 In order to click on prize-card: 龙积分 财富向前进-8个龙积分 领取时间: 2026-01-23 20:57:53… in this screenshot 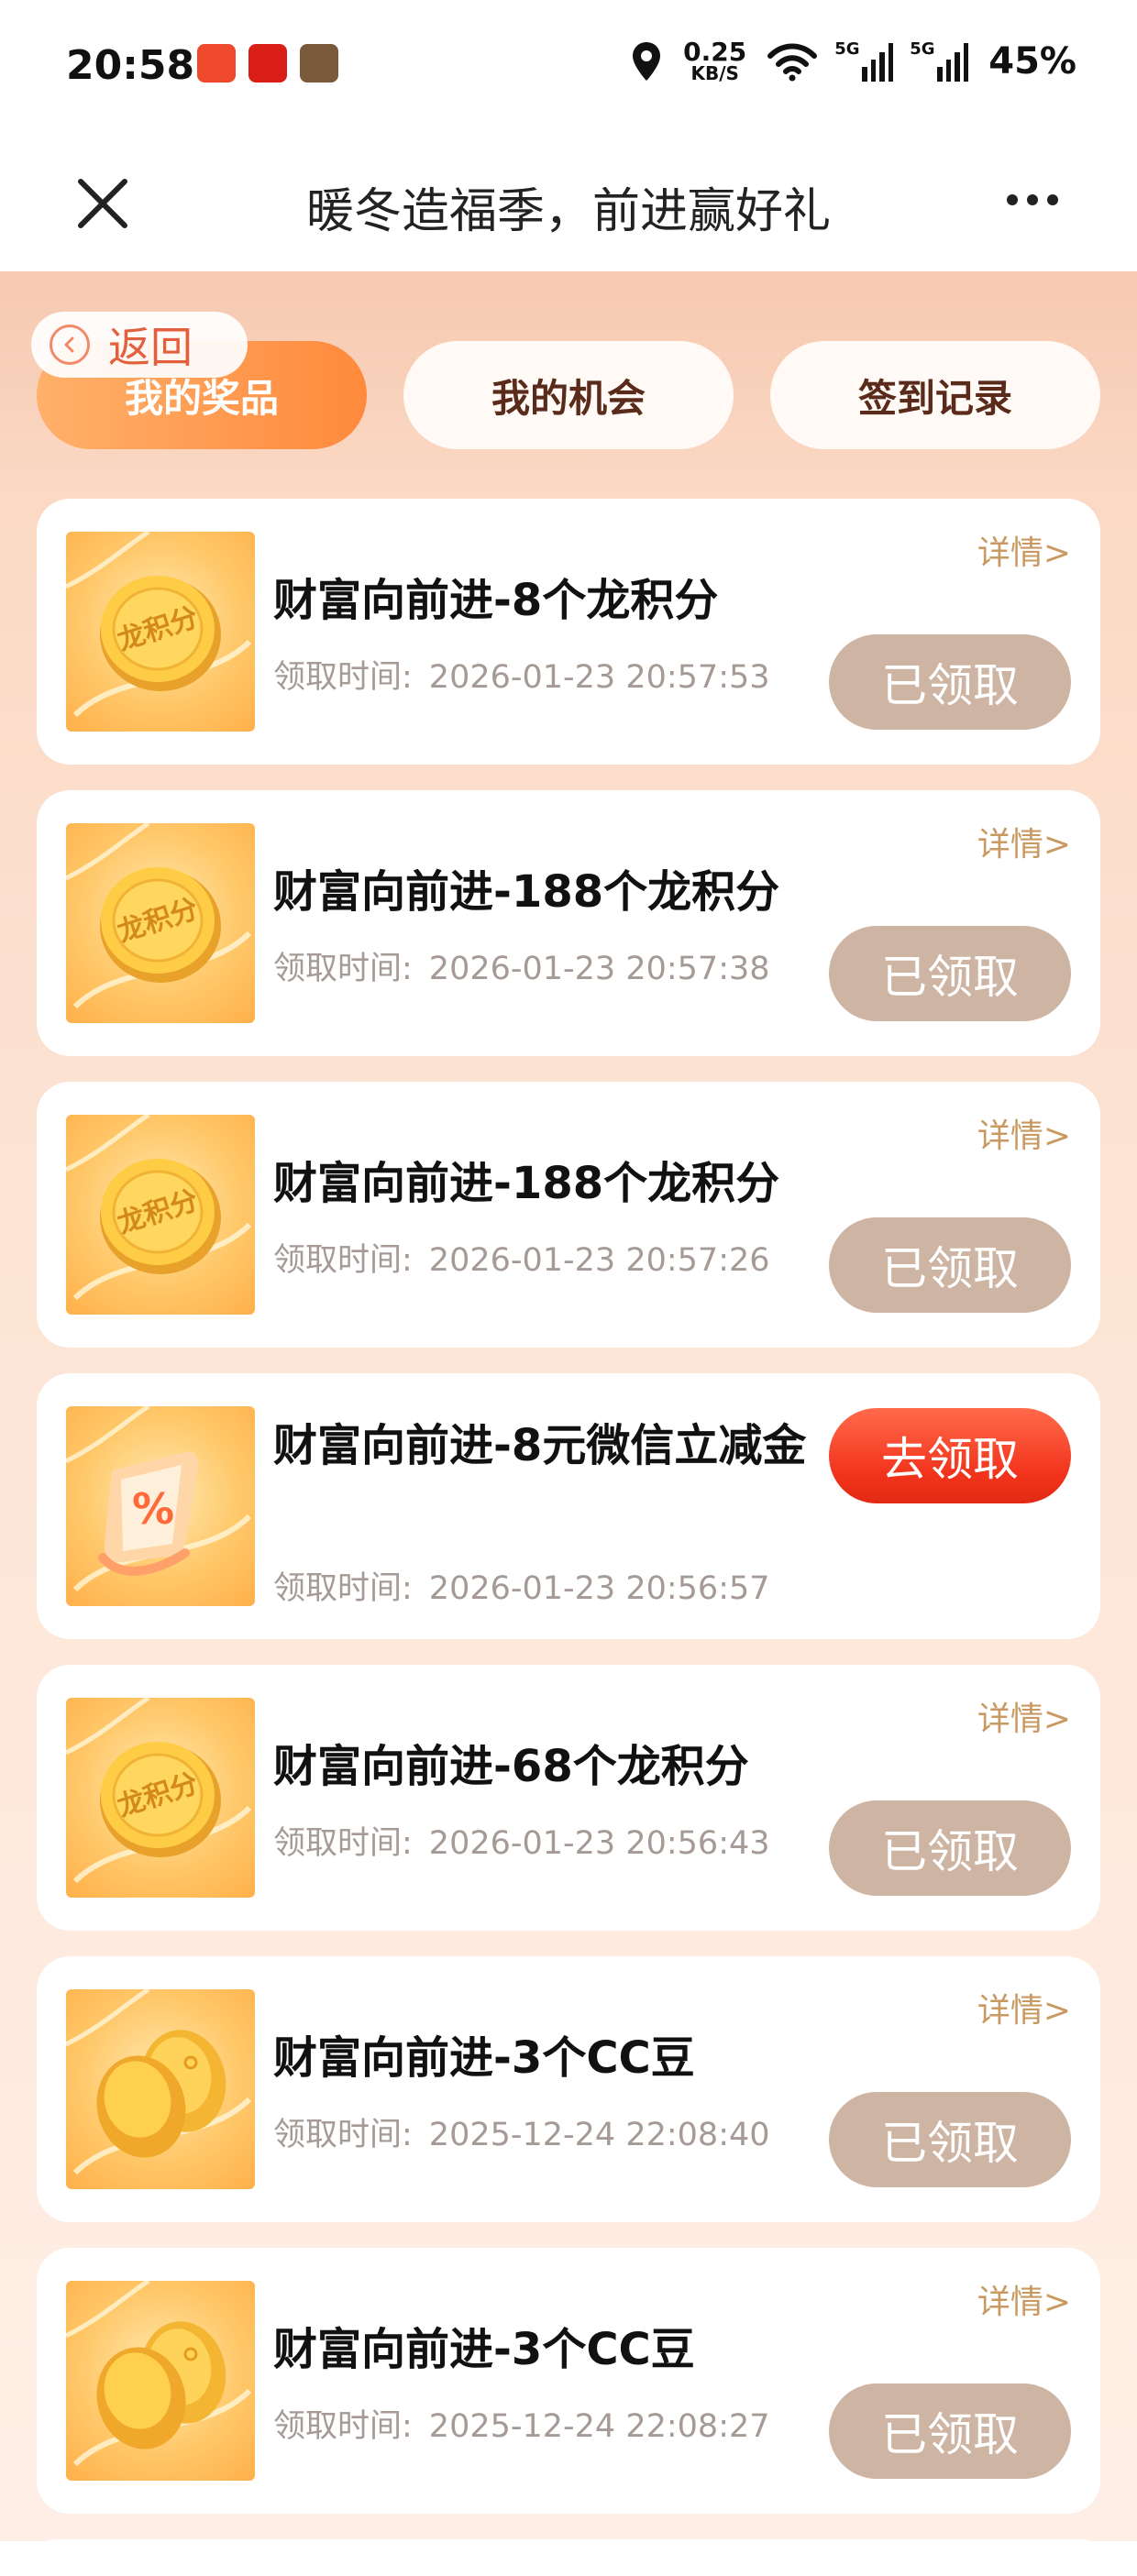, I will do `click(568, 632)`.